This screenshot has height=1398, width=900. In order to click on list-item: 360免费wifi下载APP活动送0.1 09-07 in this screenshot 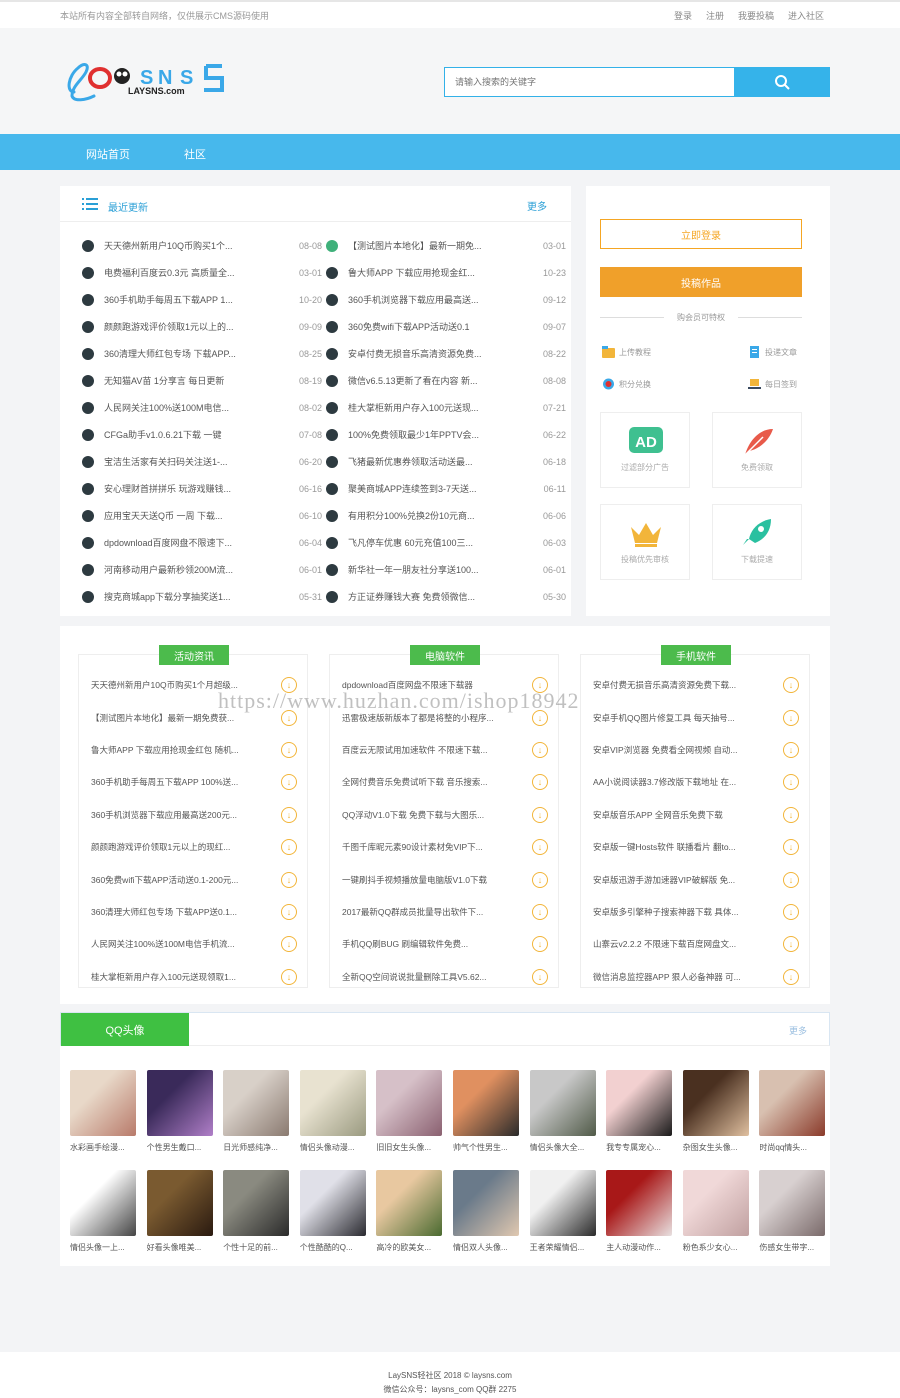, I will do `click(446, 326)`.